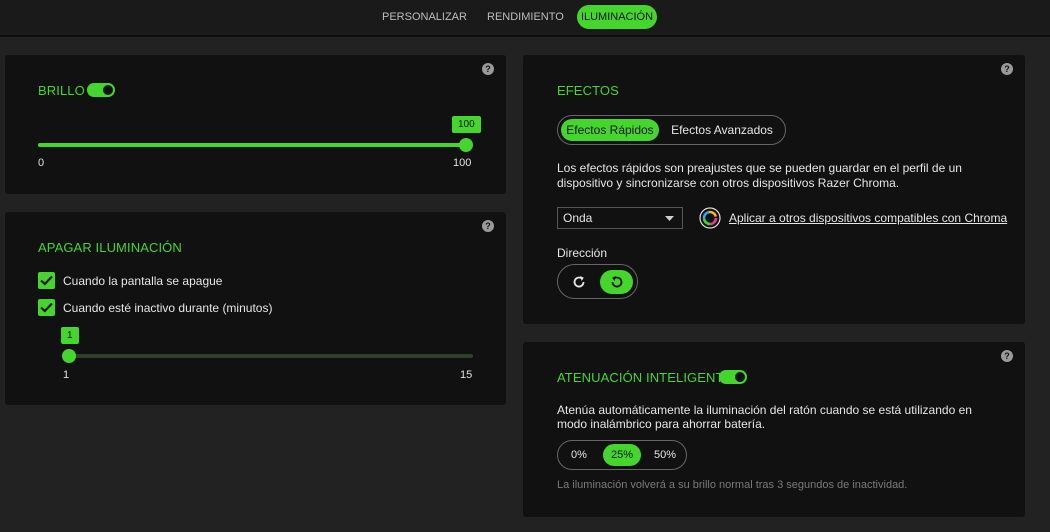 The width and height of the screenshot is (1050, 532). I want to click on tab-efectos-rapidos: Efectos Rápidos, so click(610, 130).